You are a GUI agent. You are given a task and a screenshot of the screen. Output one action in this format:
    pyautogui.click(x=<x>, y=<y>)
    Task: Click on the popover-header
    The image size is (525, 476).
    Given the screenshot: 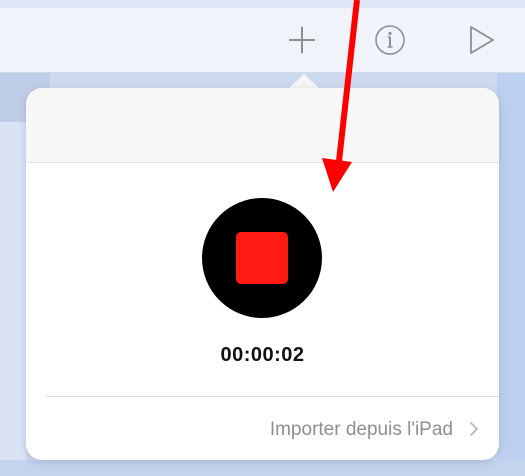 What is the action you would take?
    pyautogui.click(x=262, y=125)
    